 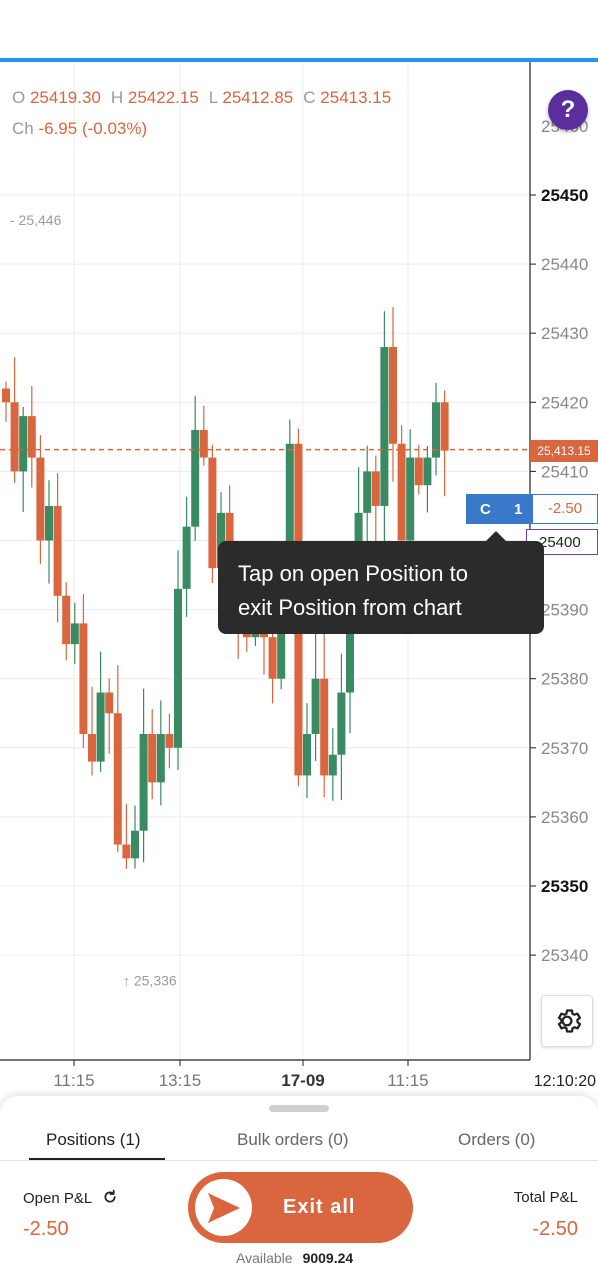 I want to click on change-label: Ch, so click(x=23, y=128).